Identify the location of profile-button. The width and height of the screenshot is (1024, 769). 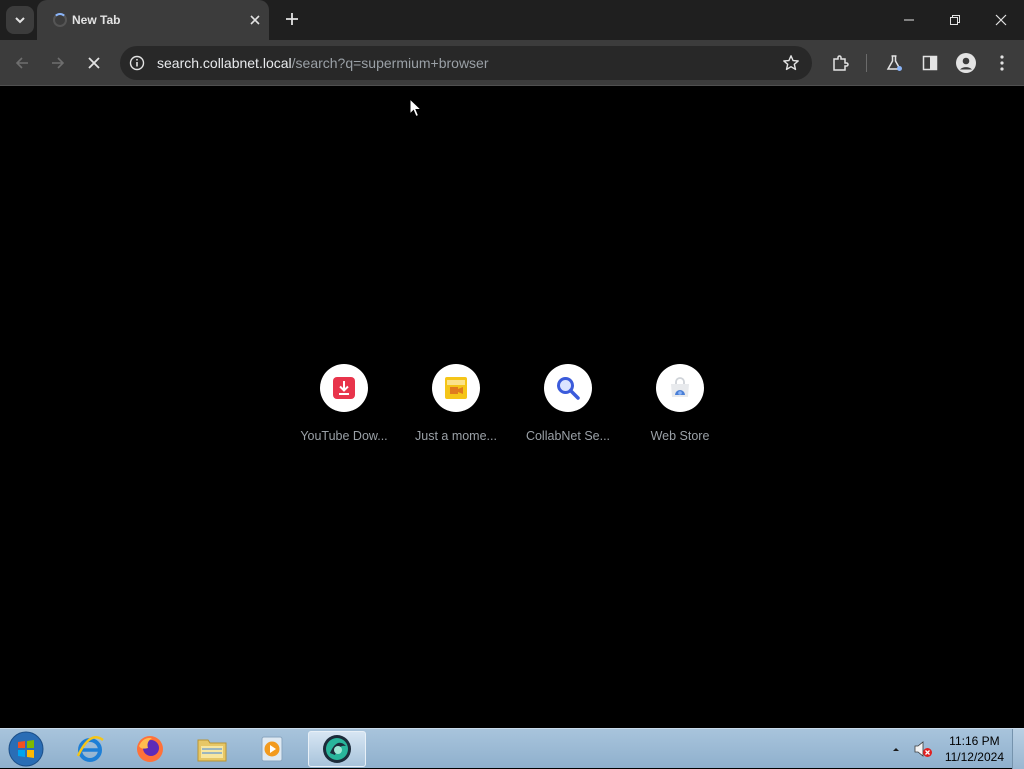
(966, 63).